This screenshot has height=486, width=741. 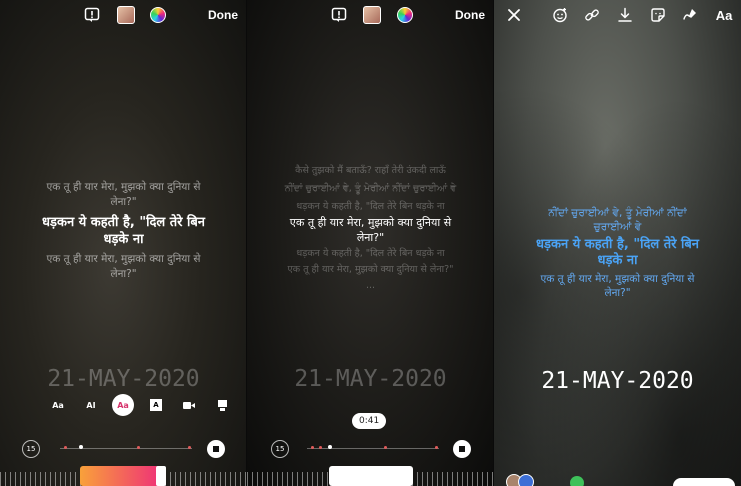 I want to click on draw-icon, so click(x=690, y=15).